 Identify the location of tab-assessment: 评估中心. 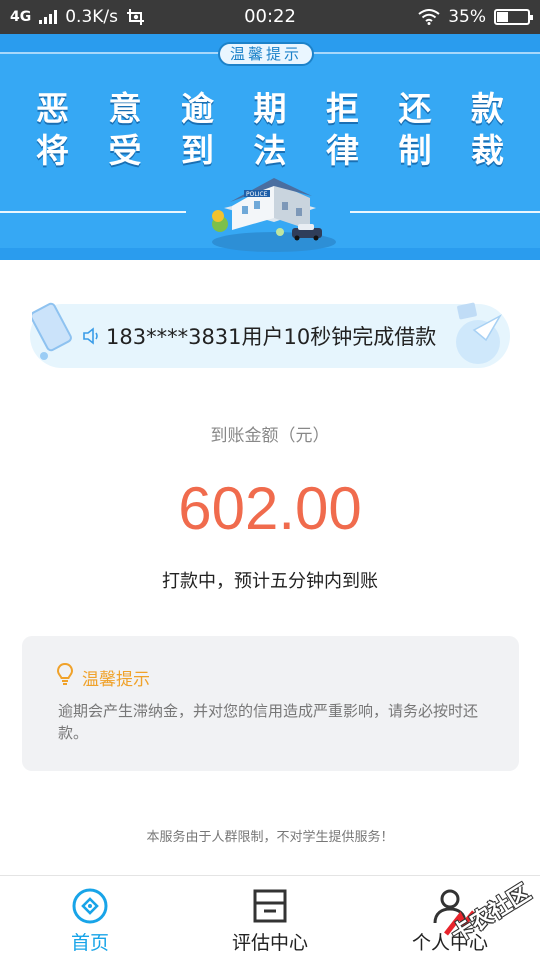
(270, 918).